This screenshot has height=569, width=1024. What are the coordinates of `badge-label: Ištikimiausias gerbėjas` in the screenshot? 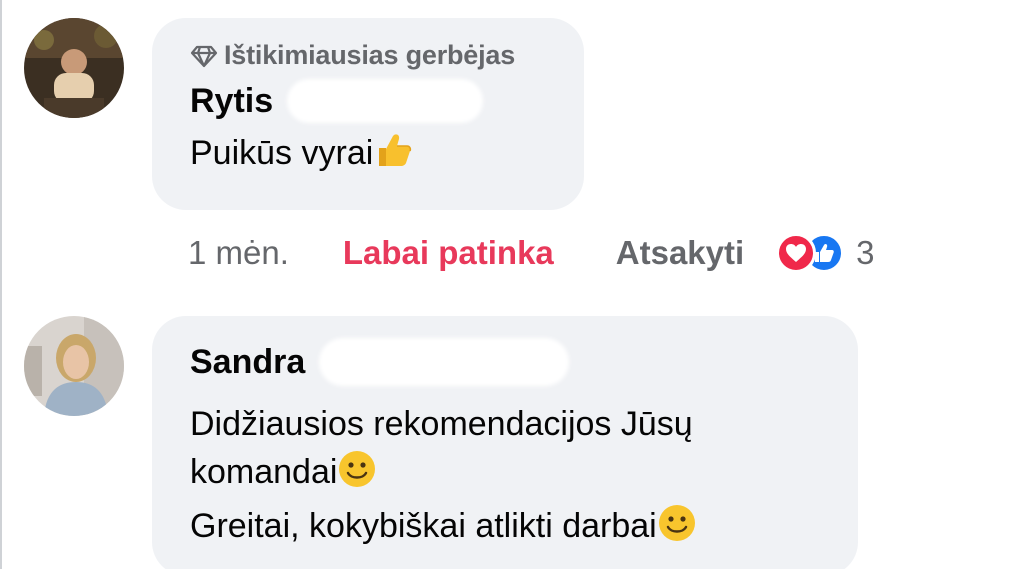 It's located at (370, 55).